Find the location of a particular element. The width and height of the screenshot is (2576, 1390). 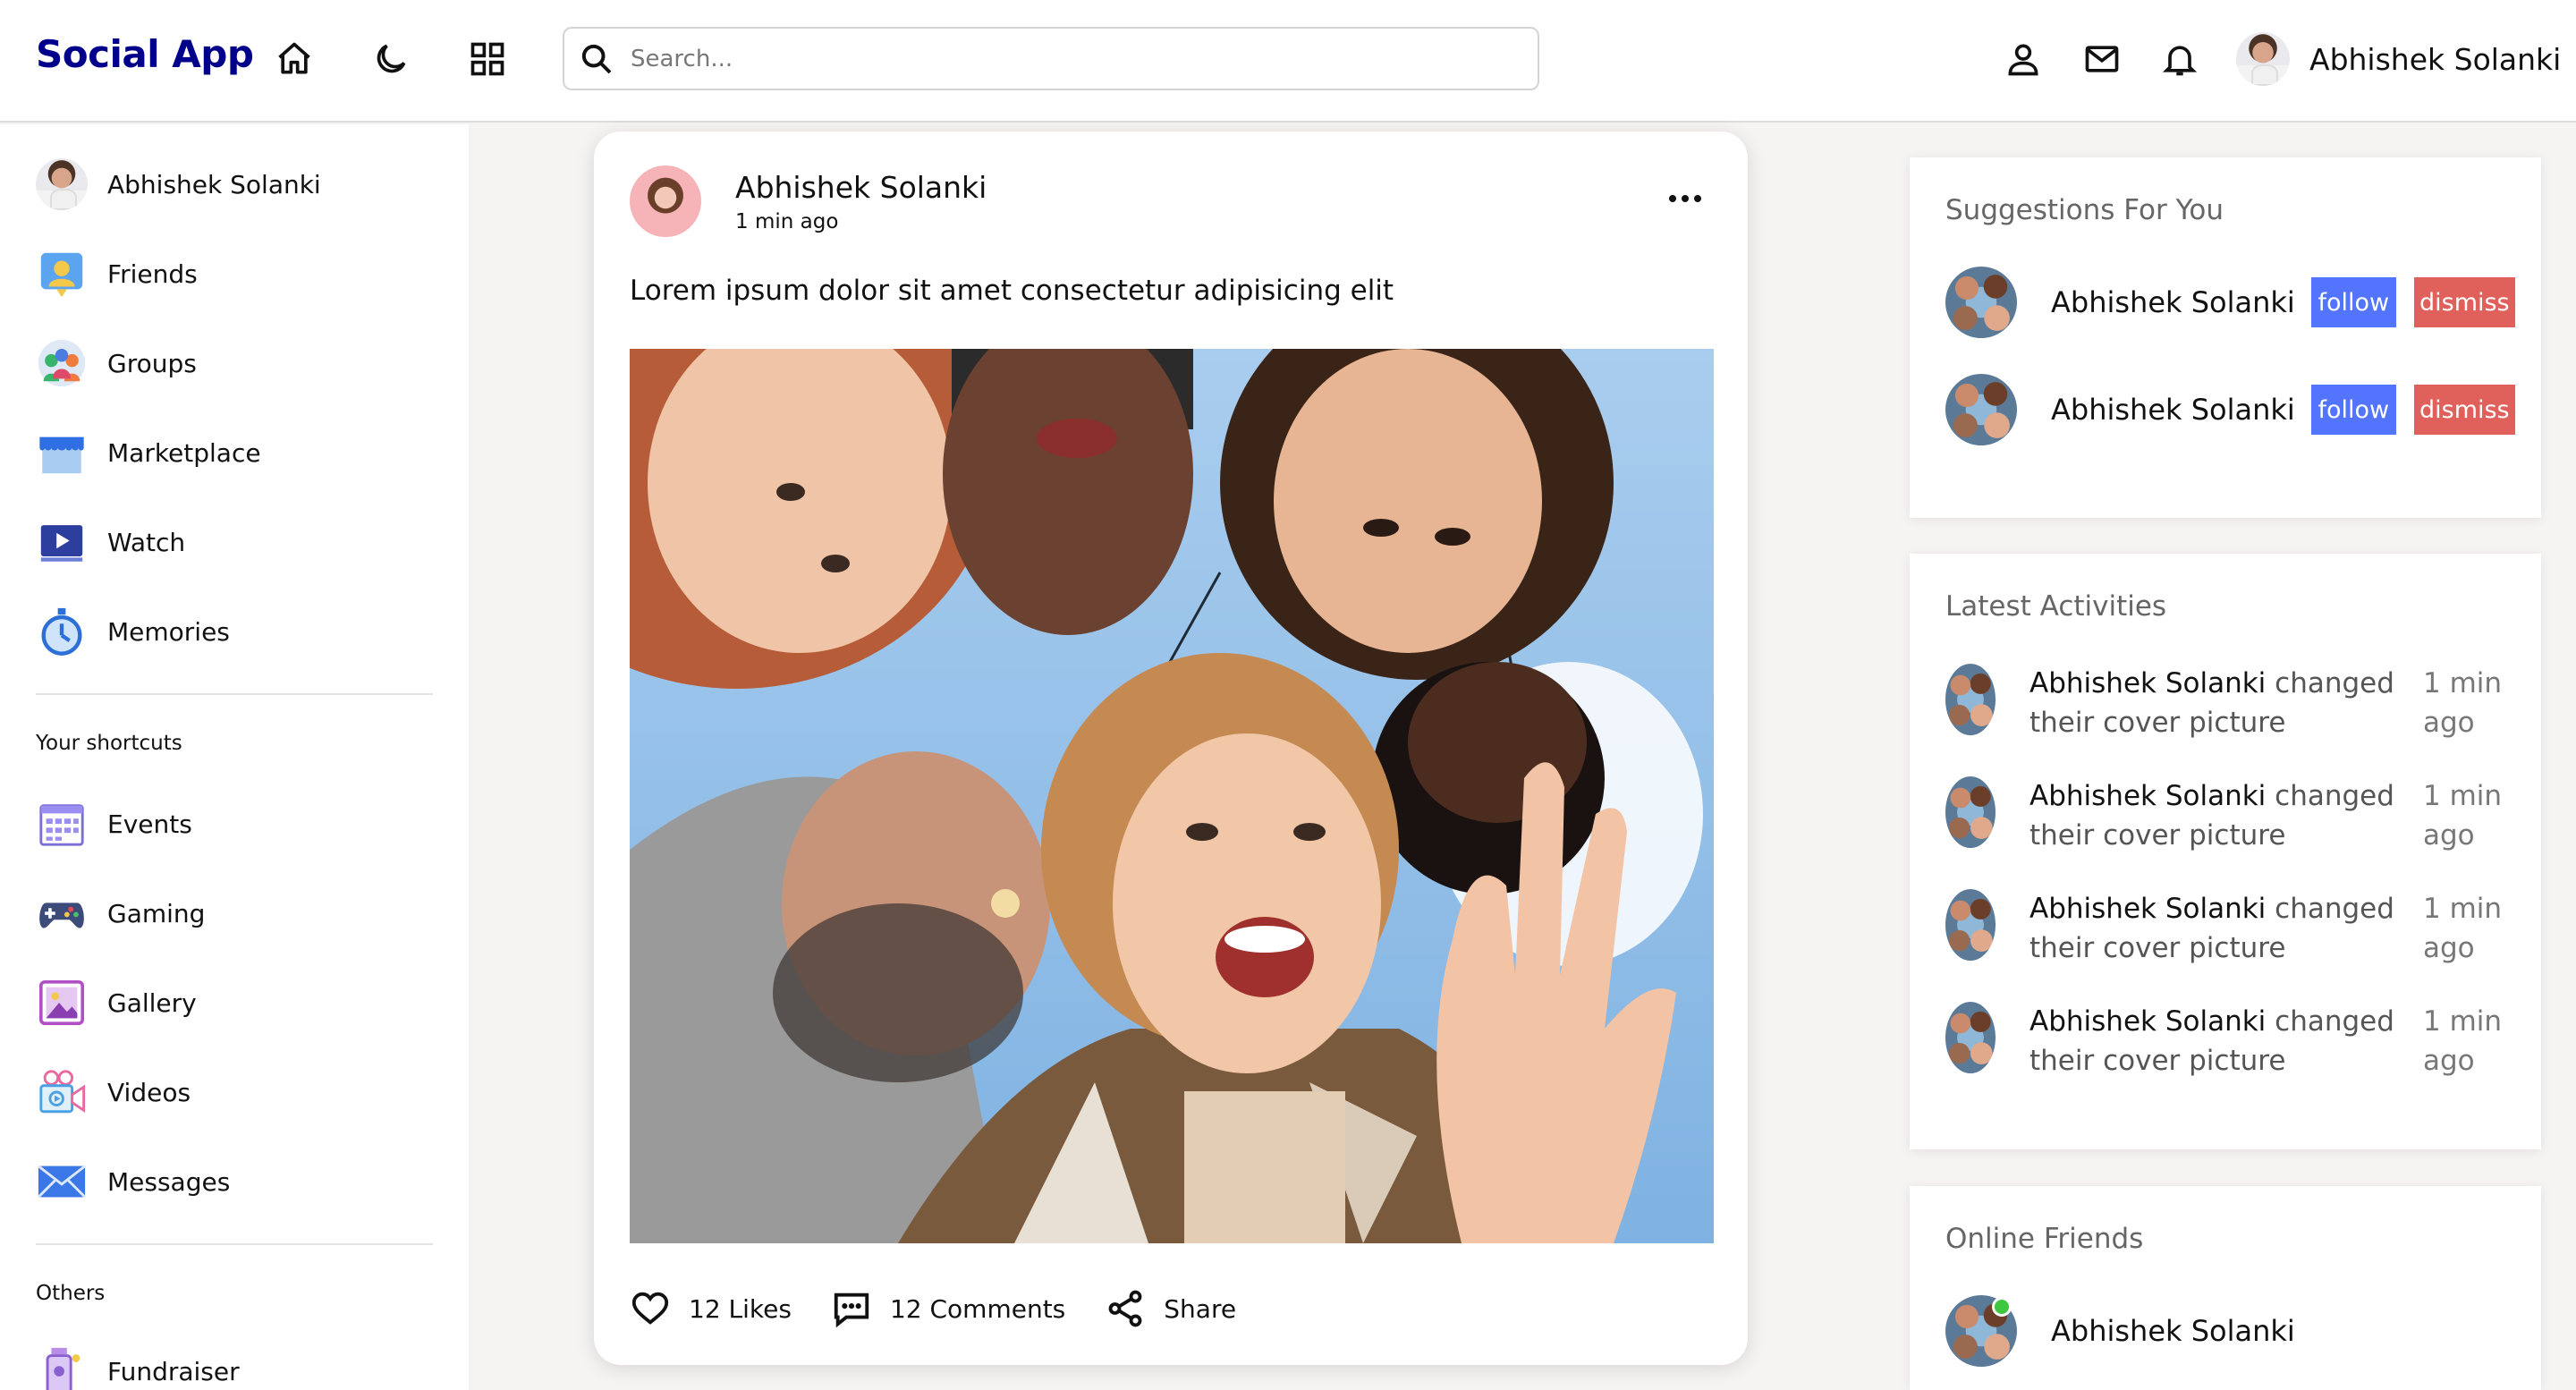

sidebar-item-profile: Abhishek Solanki is located at coordinates (178, 184).